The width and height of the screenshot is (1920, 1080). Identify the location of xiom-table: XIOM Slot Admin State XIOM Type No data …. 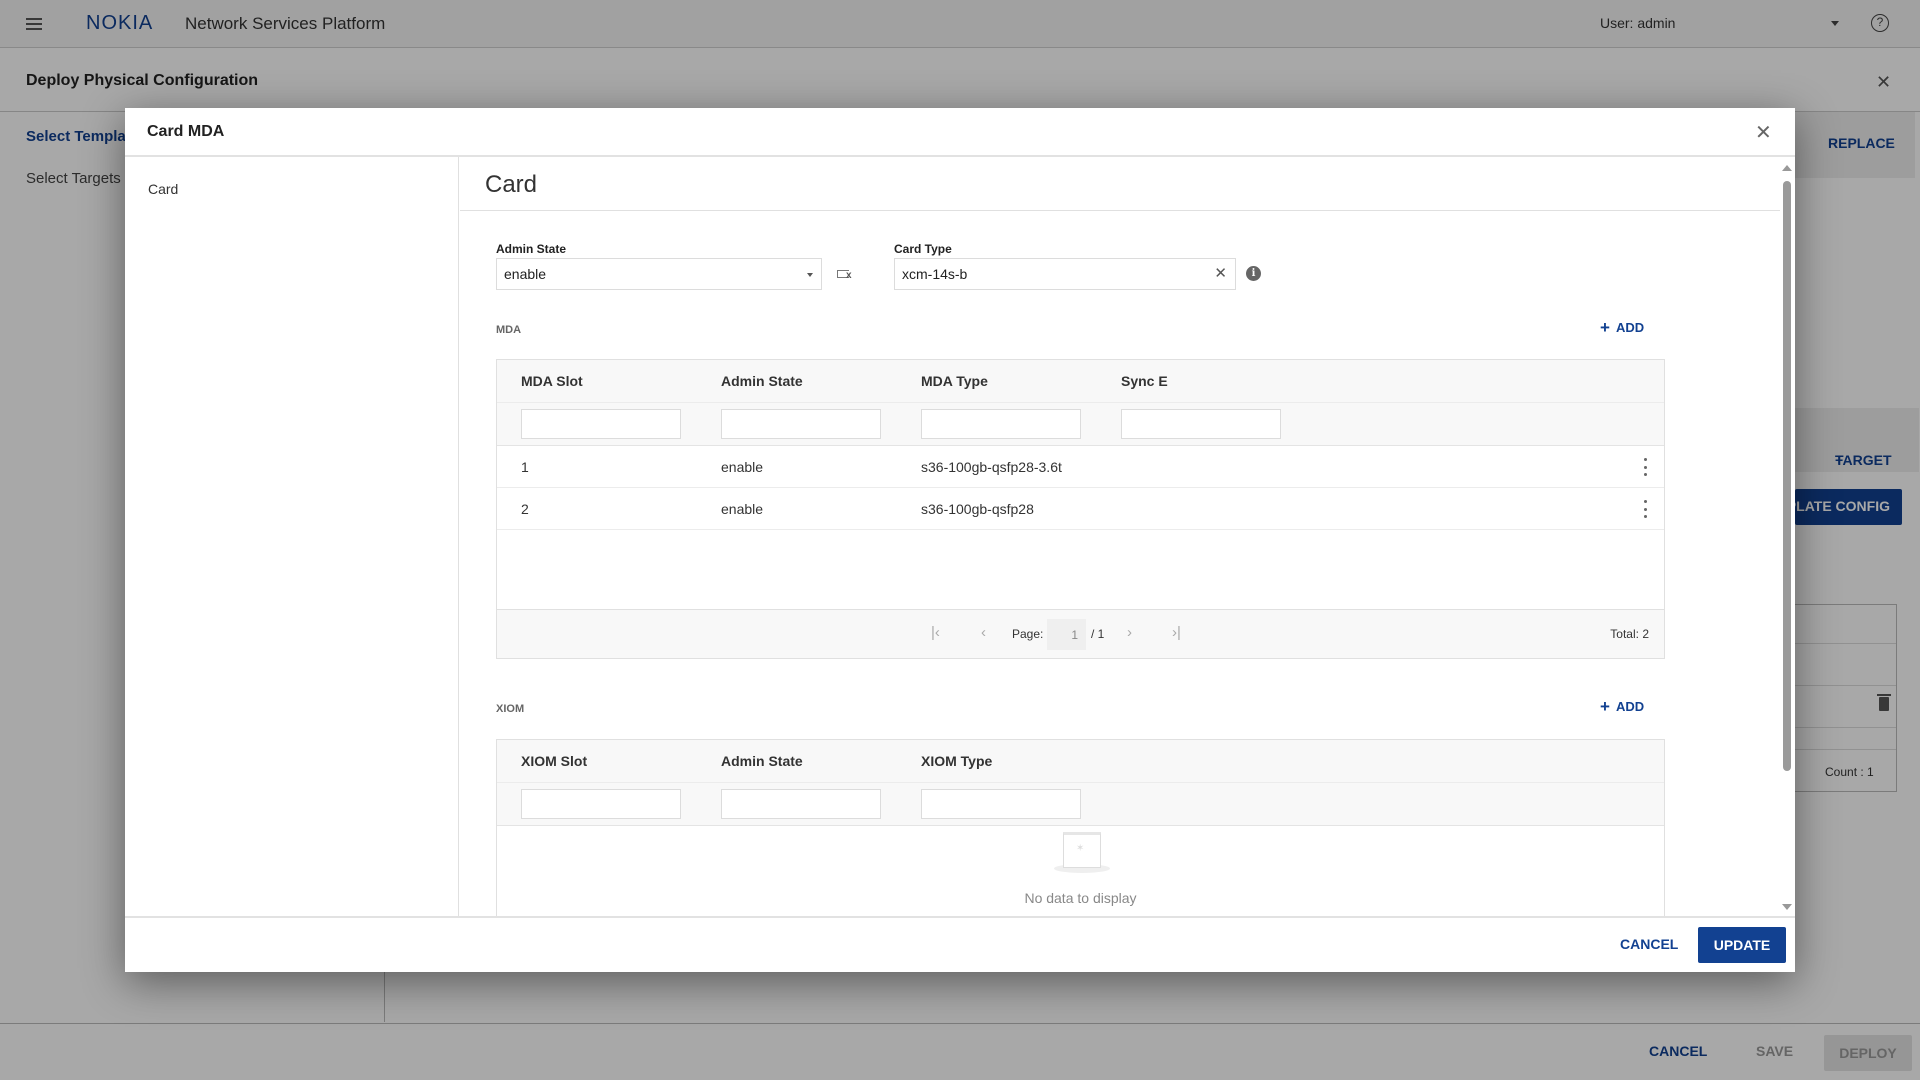
(1080, 827).